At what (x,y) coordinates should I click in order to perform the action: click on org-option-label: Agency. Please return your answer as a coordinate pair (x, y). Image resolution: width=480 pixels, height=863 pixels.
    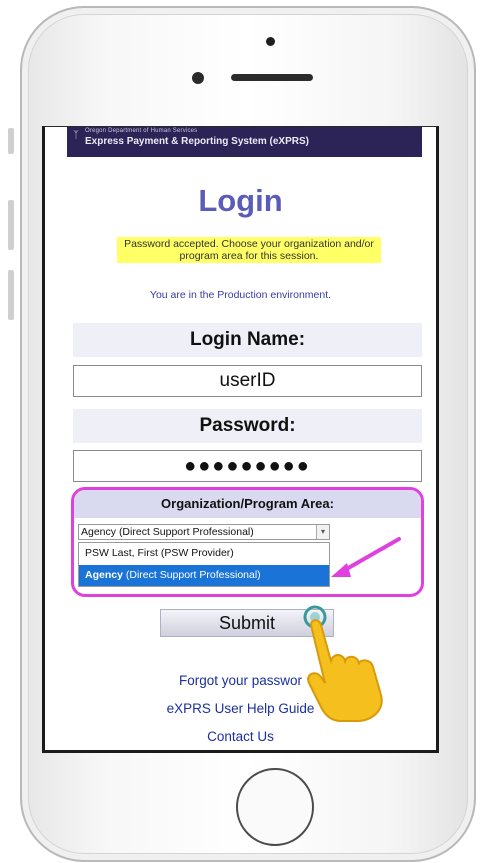
    Looking at the image, I should click on (104, 575).